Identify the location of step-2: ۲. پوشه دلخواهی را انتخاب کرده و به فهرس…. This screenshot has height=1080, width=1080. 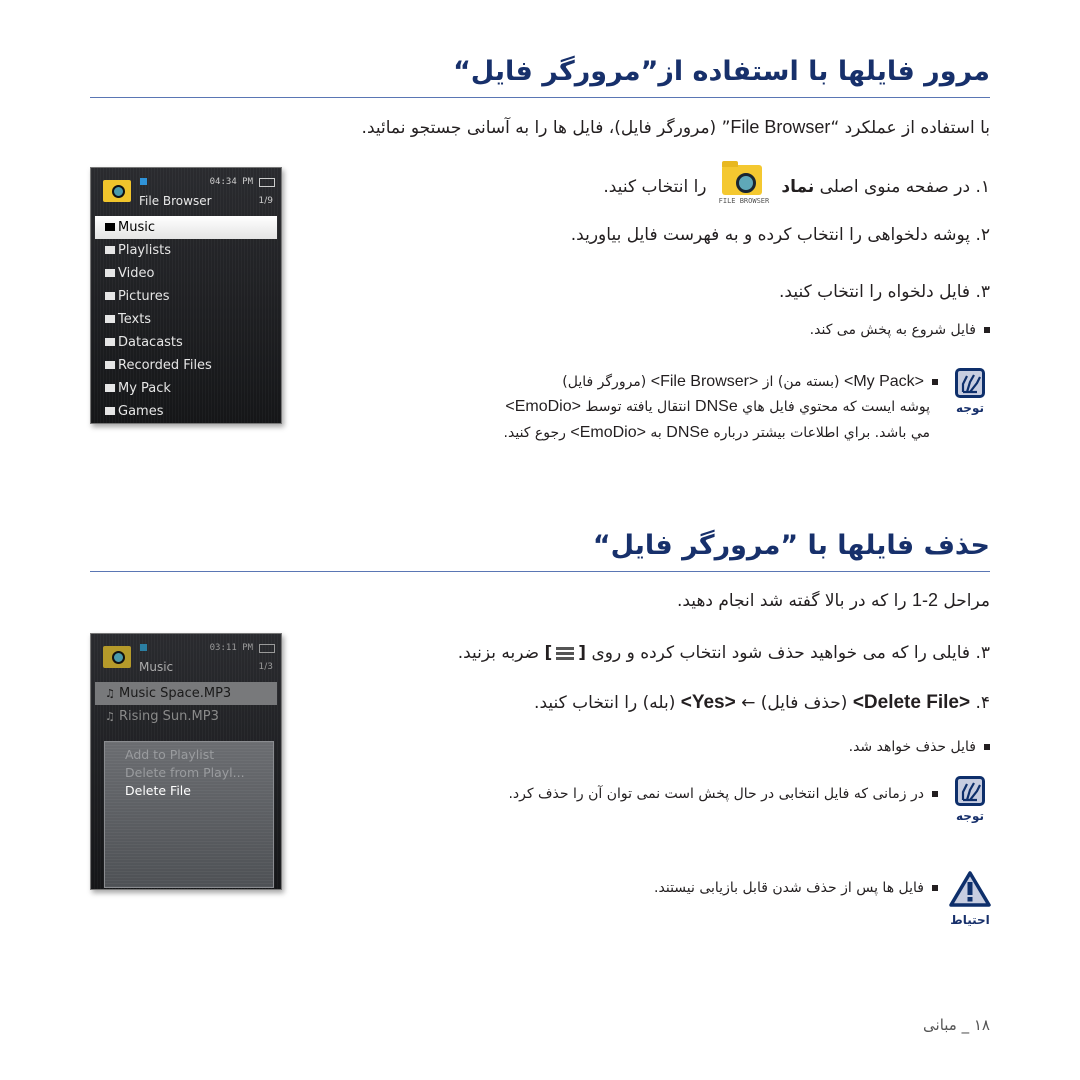
(780, 235).